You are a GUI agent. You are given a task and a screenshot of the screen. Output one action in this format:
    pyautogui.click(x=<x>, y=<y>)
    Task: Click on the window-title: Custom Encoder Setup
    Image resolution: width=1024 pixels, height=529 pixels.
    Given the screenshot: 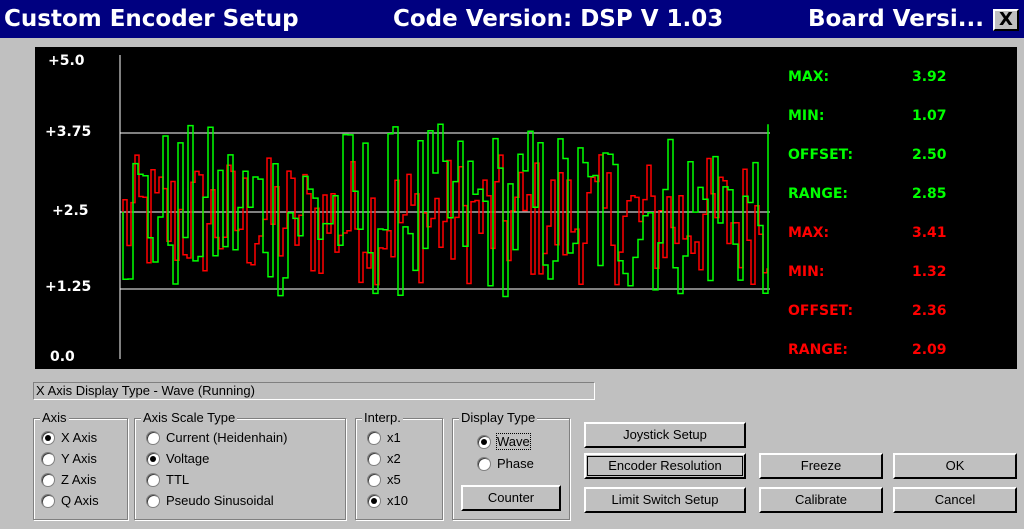 What is the action you would take?
    pyautogui.click(x=151, y=19)
    